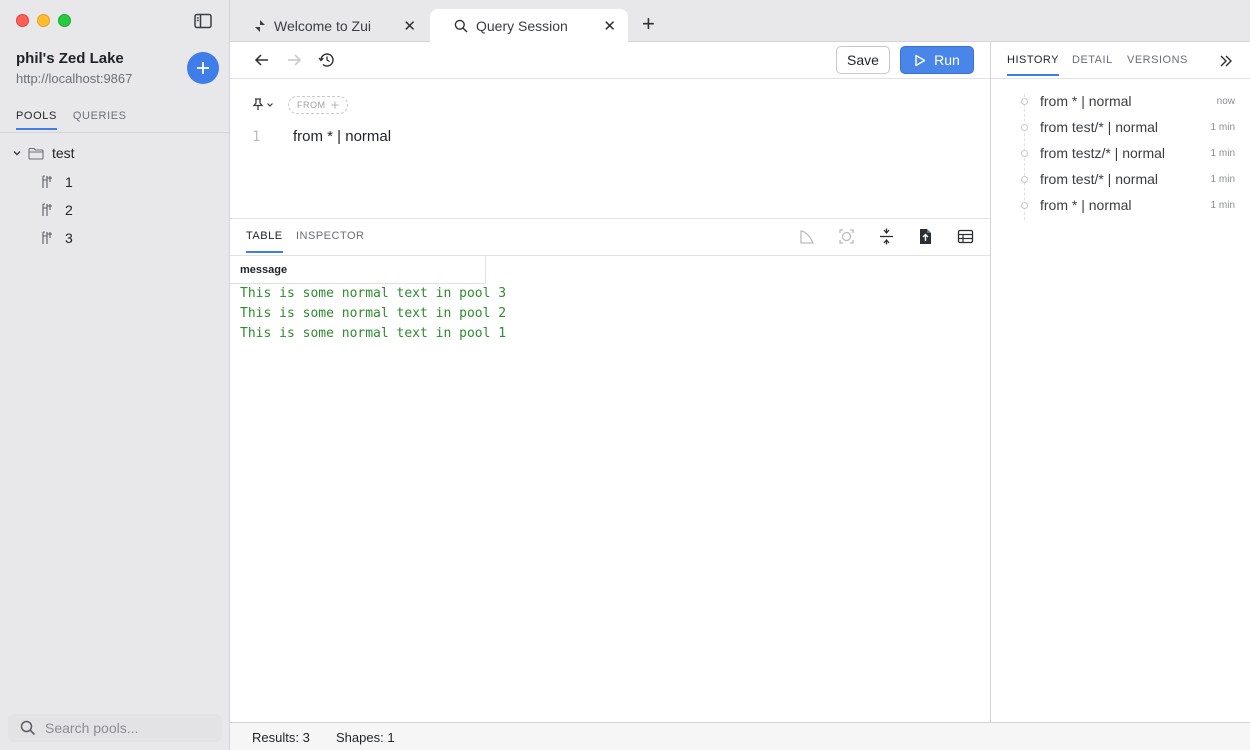  What do you see at coordinates (740, 21) in the screenshot?
I see `tab-strip: Welcome to Zui ✕ Query Session ✕ +` at bounding box center [740, 21].